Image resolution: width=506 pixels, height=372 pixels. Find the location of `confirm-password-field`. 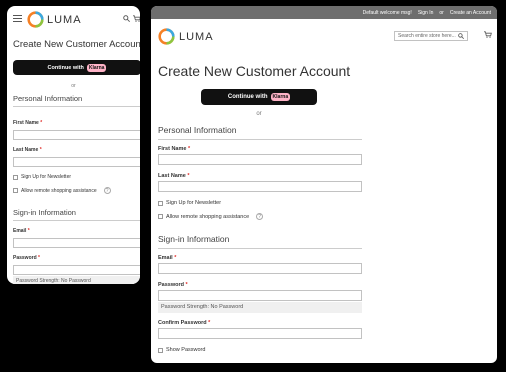

confirm-password-field is located at coordinates (260, 333).